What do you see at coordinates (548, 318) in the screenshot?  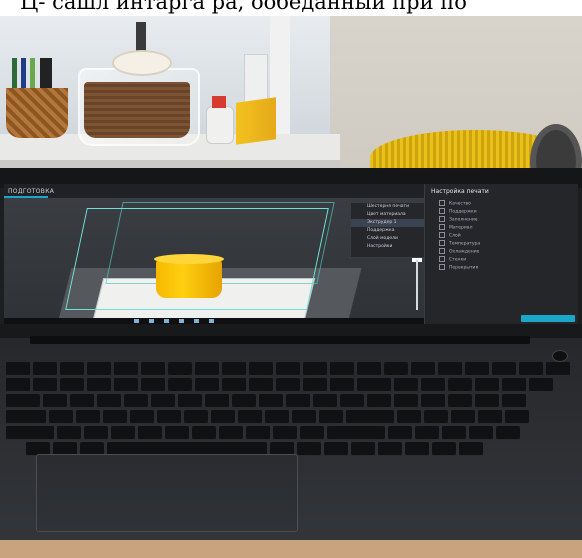 I see `slice-button` at bounding box center [548, 318].